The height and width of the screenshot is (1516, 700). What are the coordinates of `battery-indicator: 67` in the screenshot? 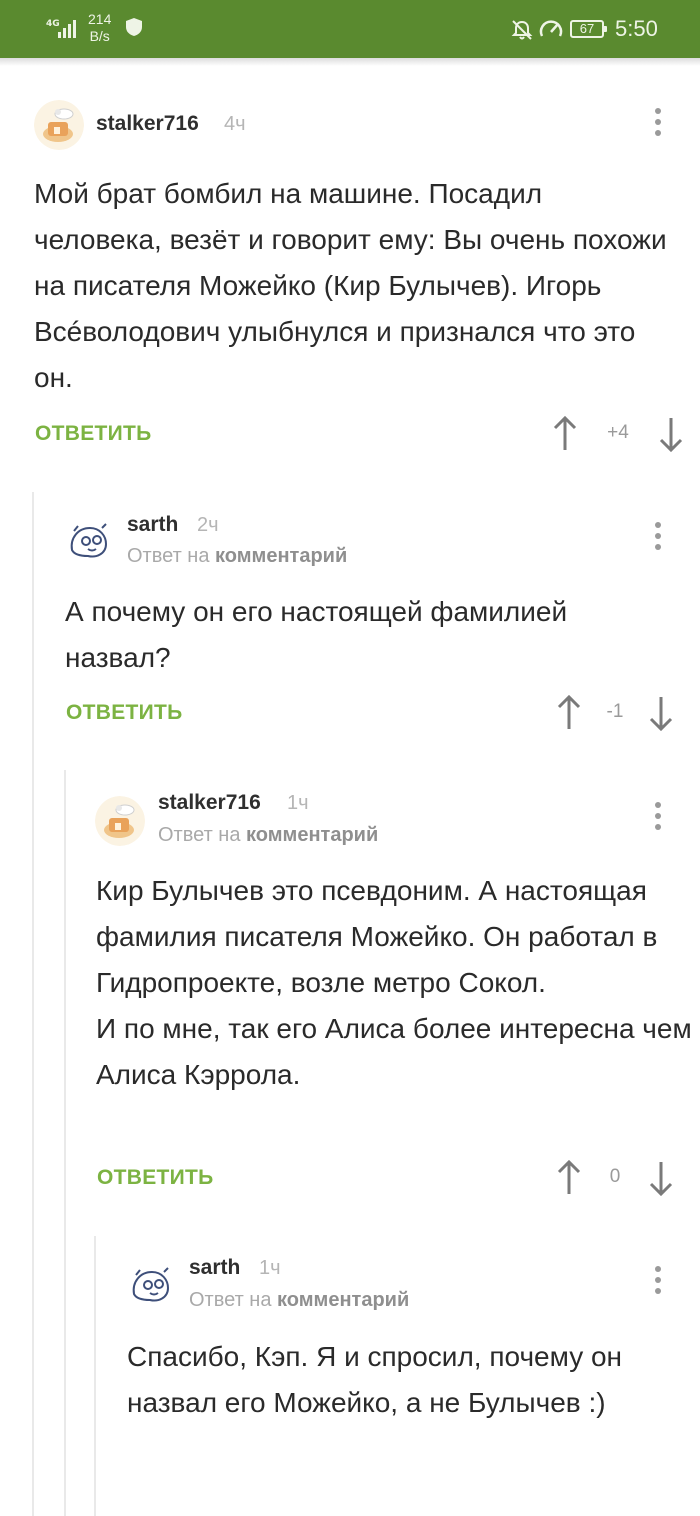 It's located at (588, 29).